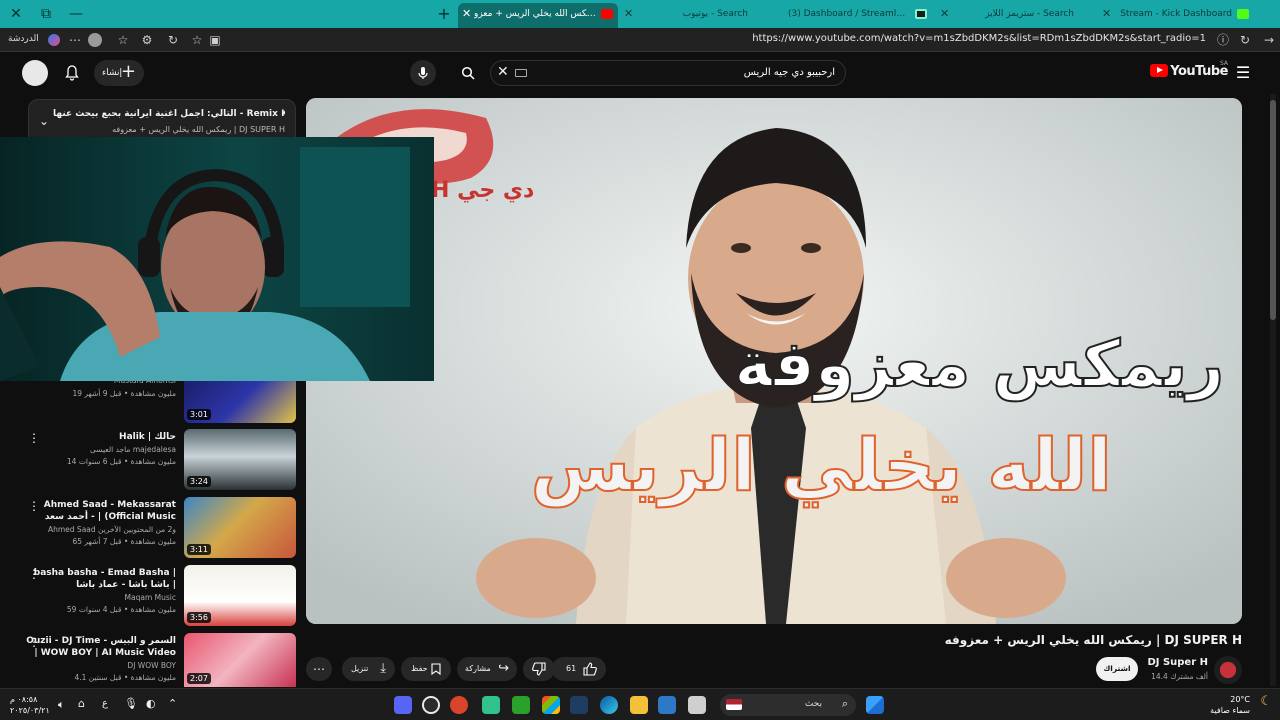 This screenshot has width=1280, height=720. What do you see at coordinates (217, 259) in the screenshot?
I see `webcam-overlay` at bounding box center [217, 259].